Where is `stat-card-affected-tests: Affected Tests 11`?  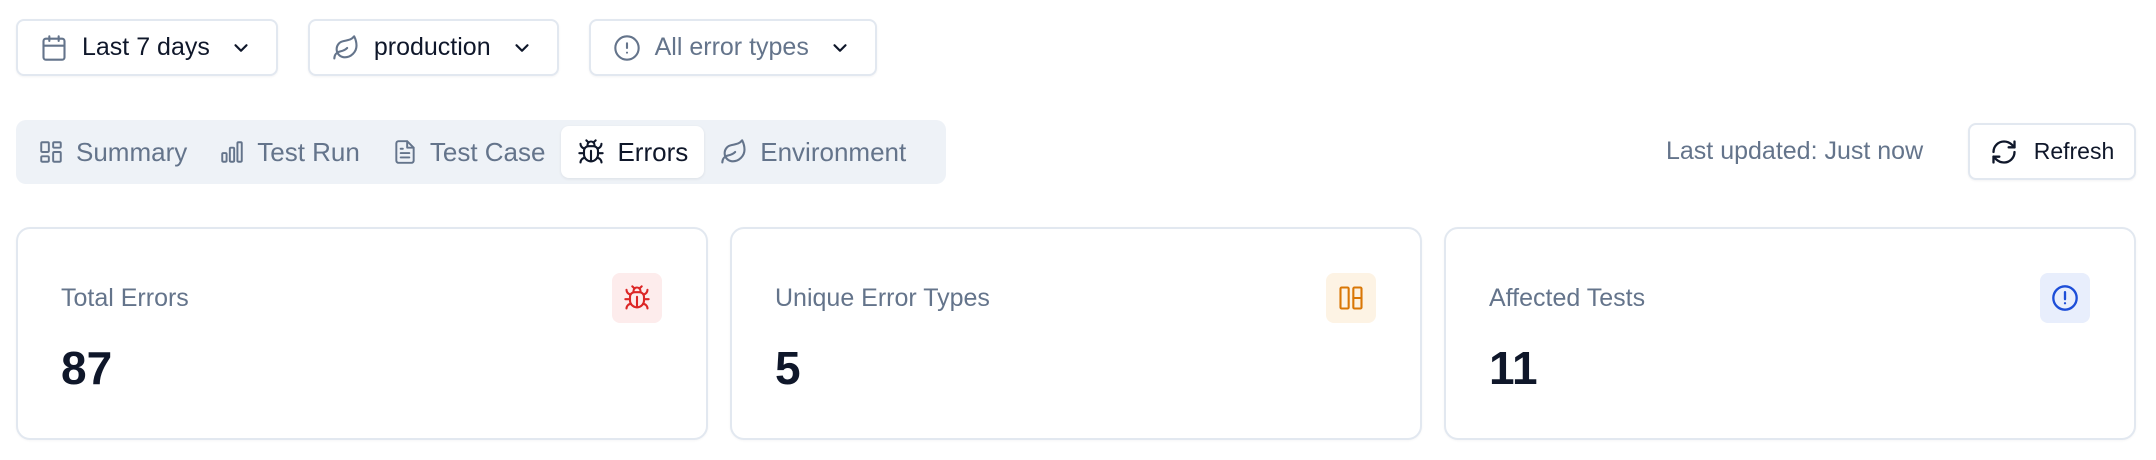 stat-card-affected-tests: Affected Tests 11 is located at coordinates (1790, 333).